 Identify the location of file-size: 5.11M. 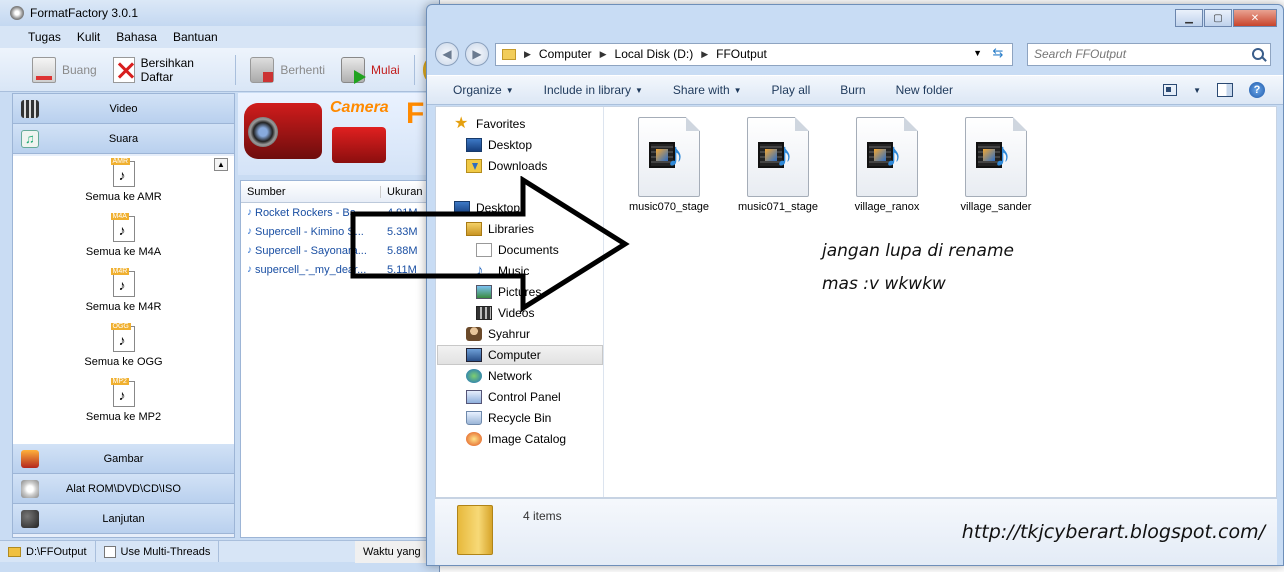
(402, 269).